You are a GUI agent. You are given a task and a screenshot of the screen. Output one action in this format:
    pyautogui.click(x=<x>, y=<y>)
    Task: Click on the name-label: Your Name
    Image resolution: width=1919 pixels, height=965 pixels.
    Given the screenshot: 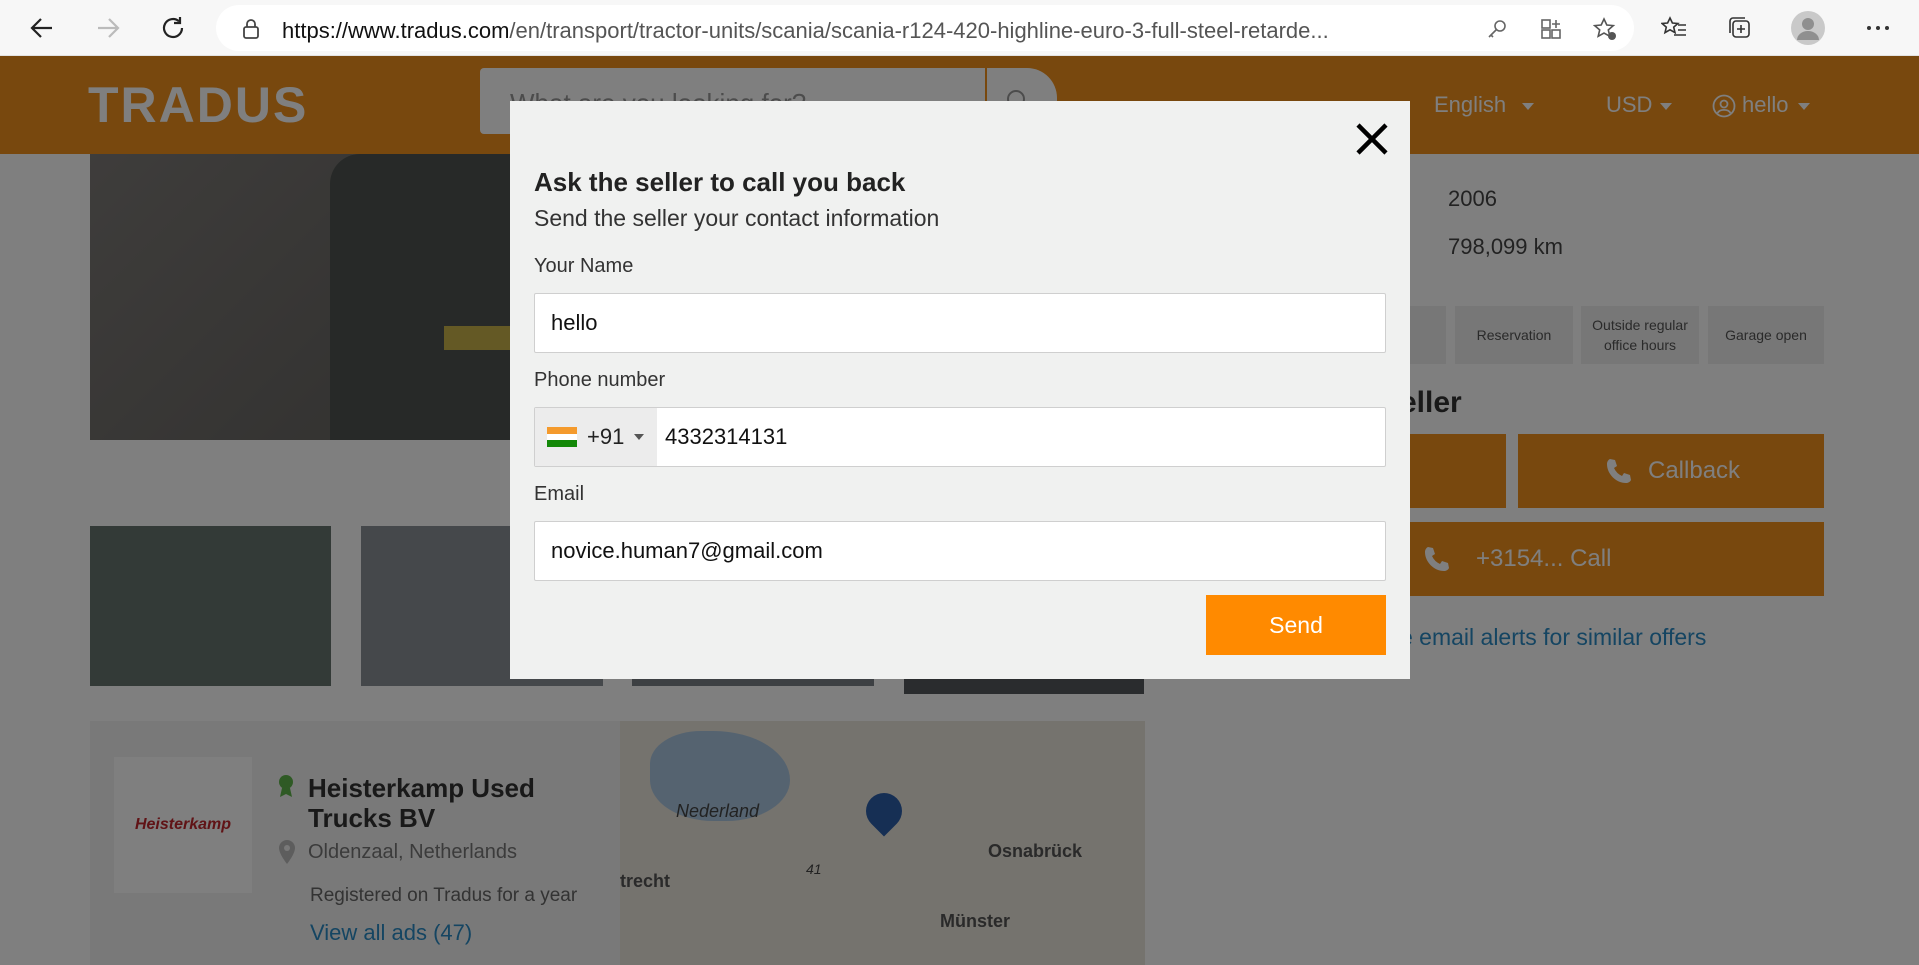 What is the action you would take?
    pyautogui.click(x=584, y=266)
    